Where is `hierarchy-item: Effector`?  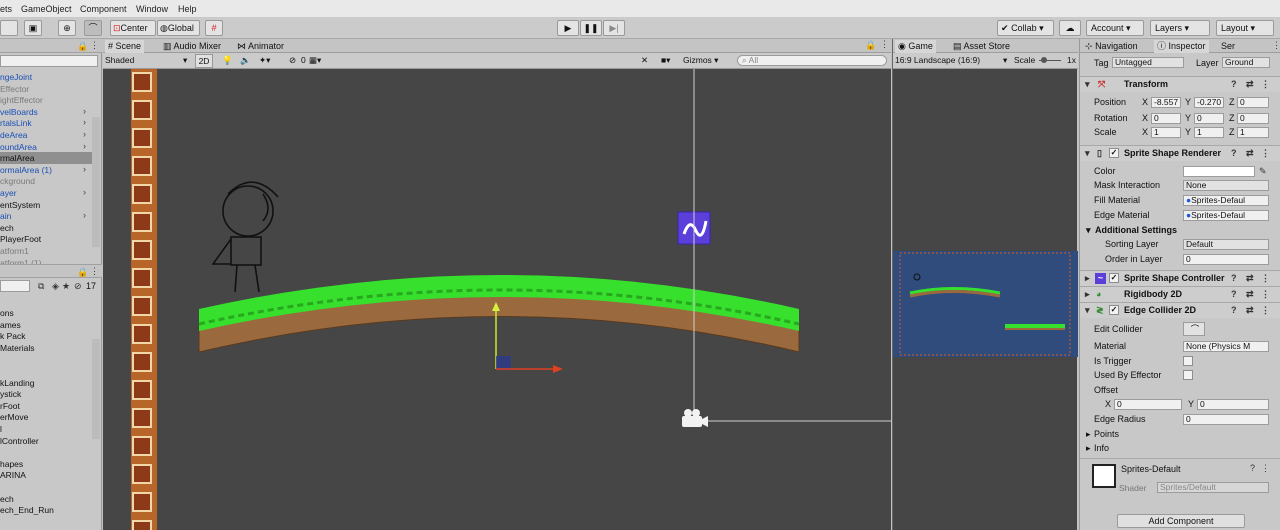
hierarchy-item: Effector is located at coordinates (46, 89).